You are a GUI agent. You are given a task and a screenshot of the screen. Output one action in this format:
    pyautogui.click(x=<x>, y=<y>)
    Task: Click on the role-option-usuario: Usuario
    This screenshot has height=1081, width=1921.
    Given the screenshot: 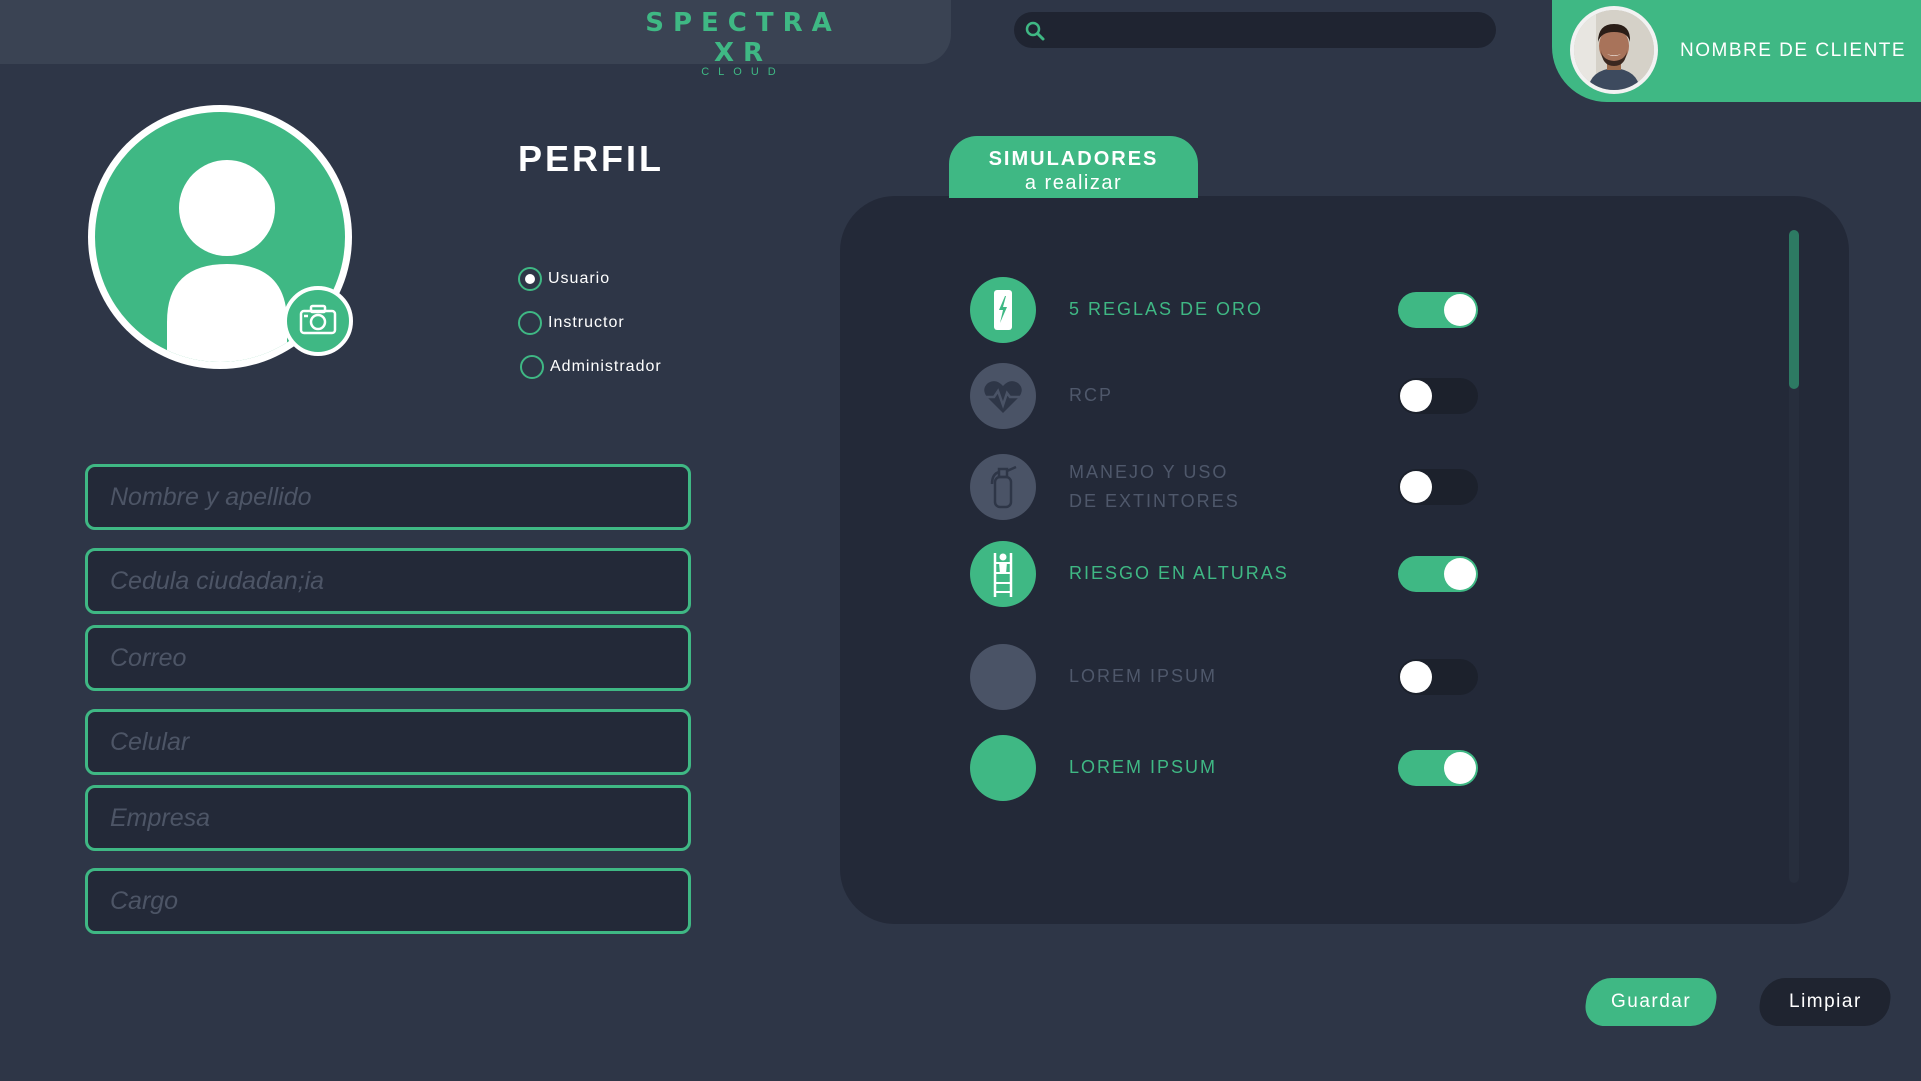 What is the action you would take?
    pyautogui.click(x=564, y=279)
    